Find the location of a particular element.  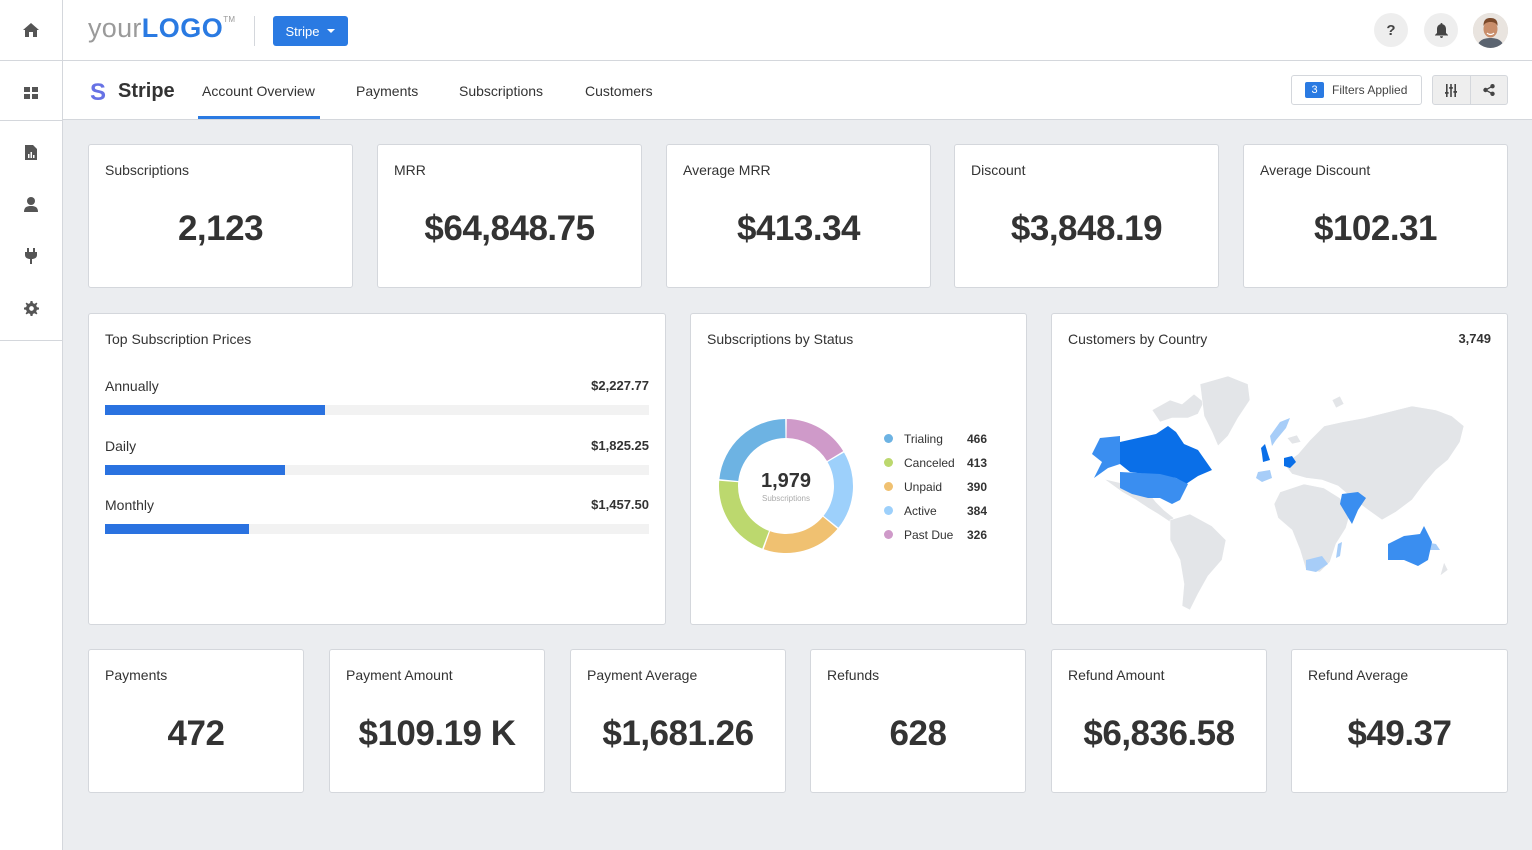

plug-icon is located at coordinates (31, 256).